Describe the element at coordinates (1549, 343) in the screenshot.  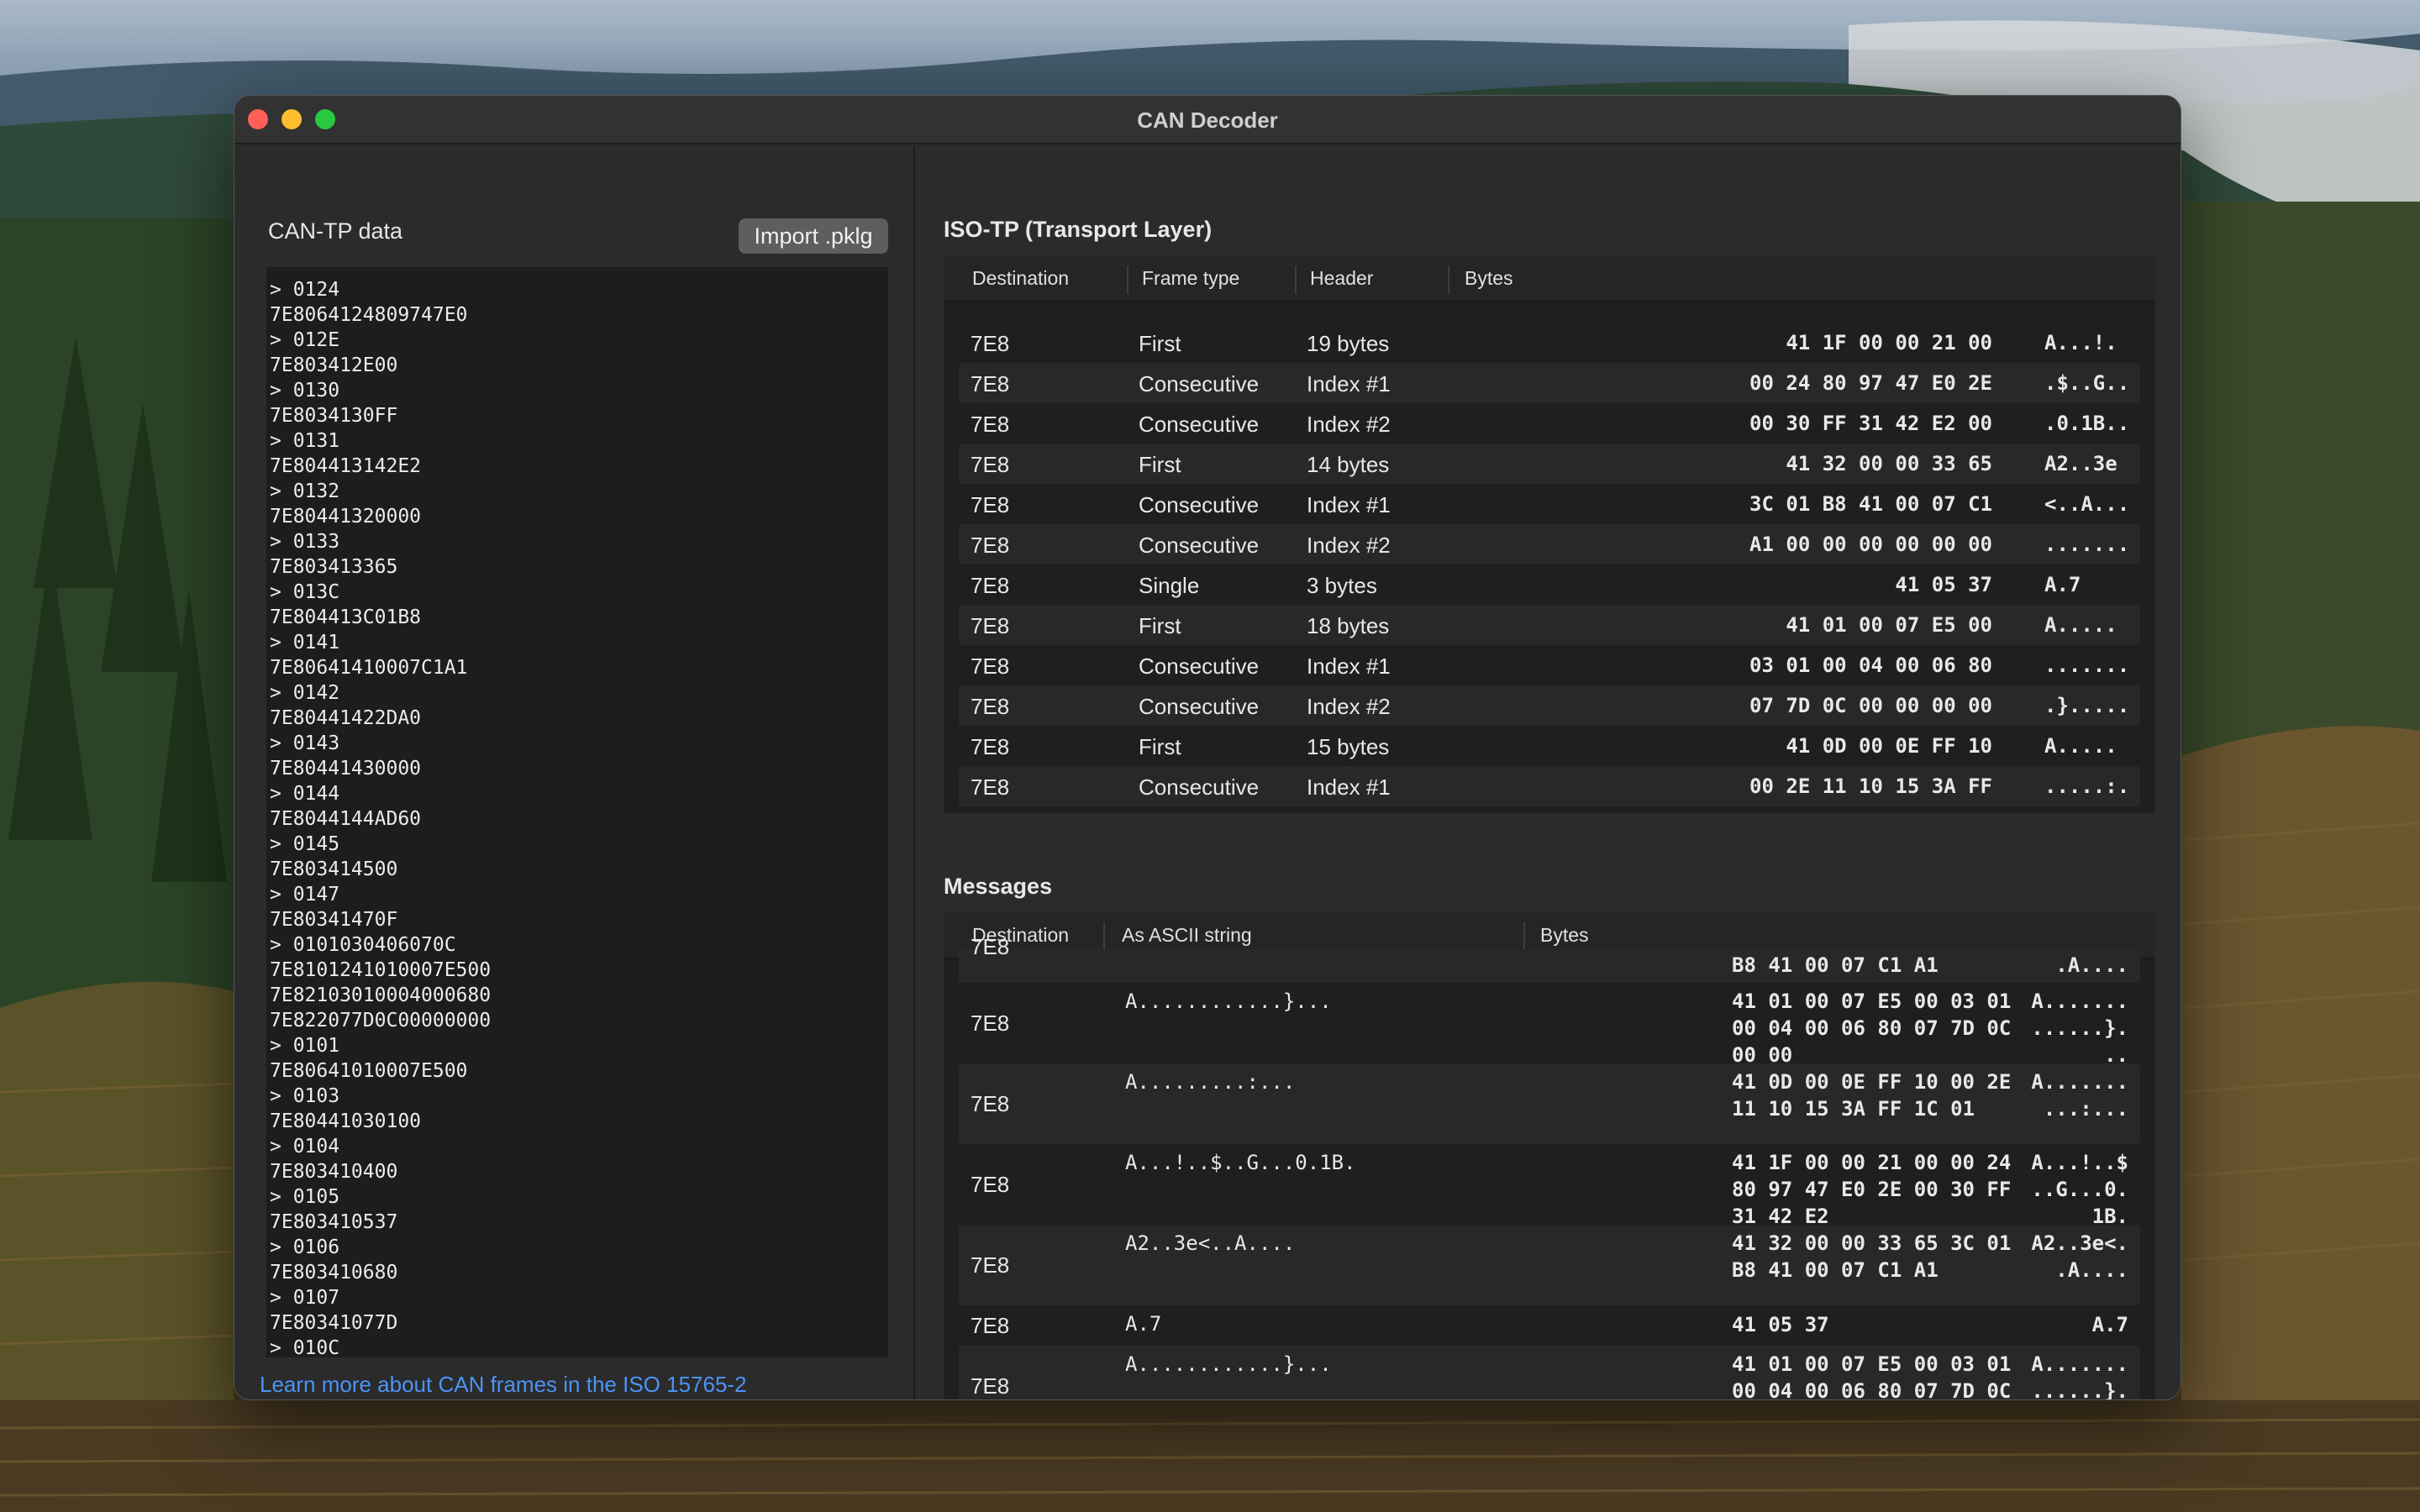
I see `isotp-row: 7E8 First 19 bytes 41 1F 00 00 21 00 A...!.` at that location.